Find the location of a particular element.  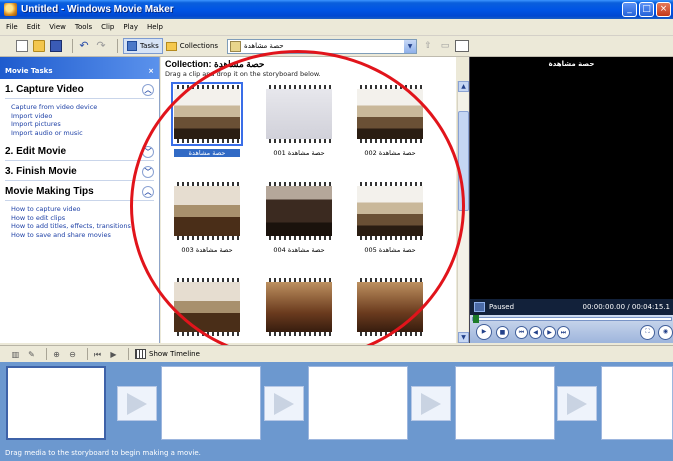

show-timeline-button: Show Timeline is located at coordinates (167, 354).